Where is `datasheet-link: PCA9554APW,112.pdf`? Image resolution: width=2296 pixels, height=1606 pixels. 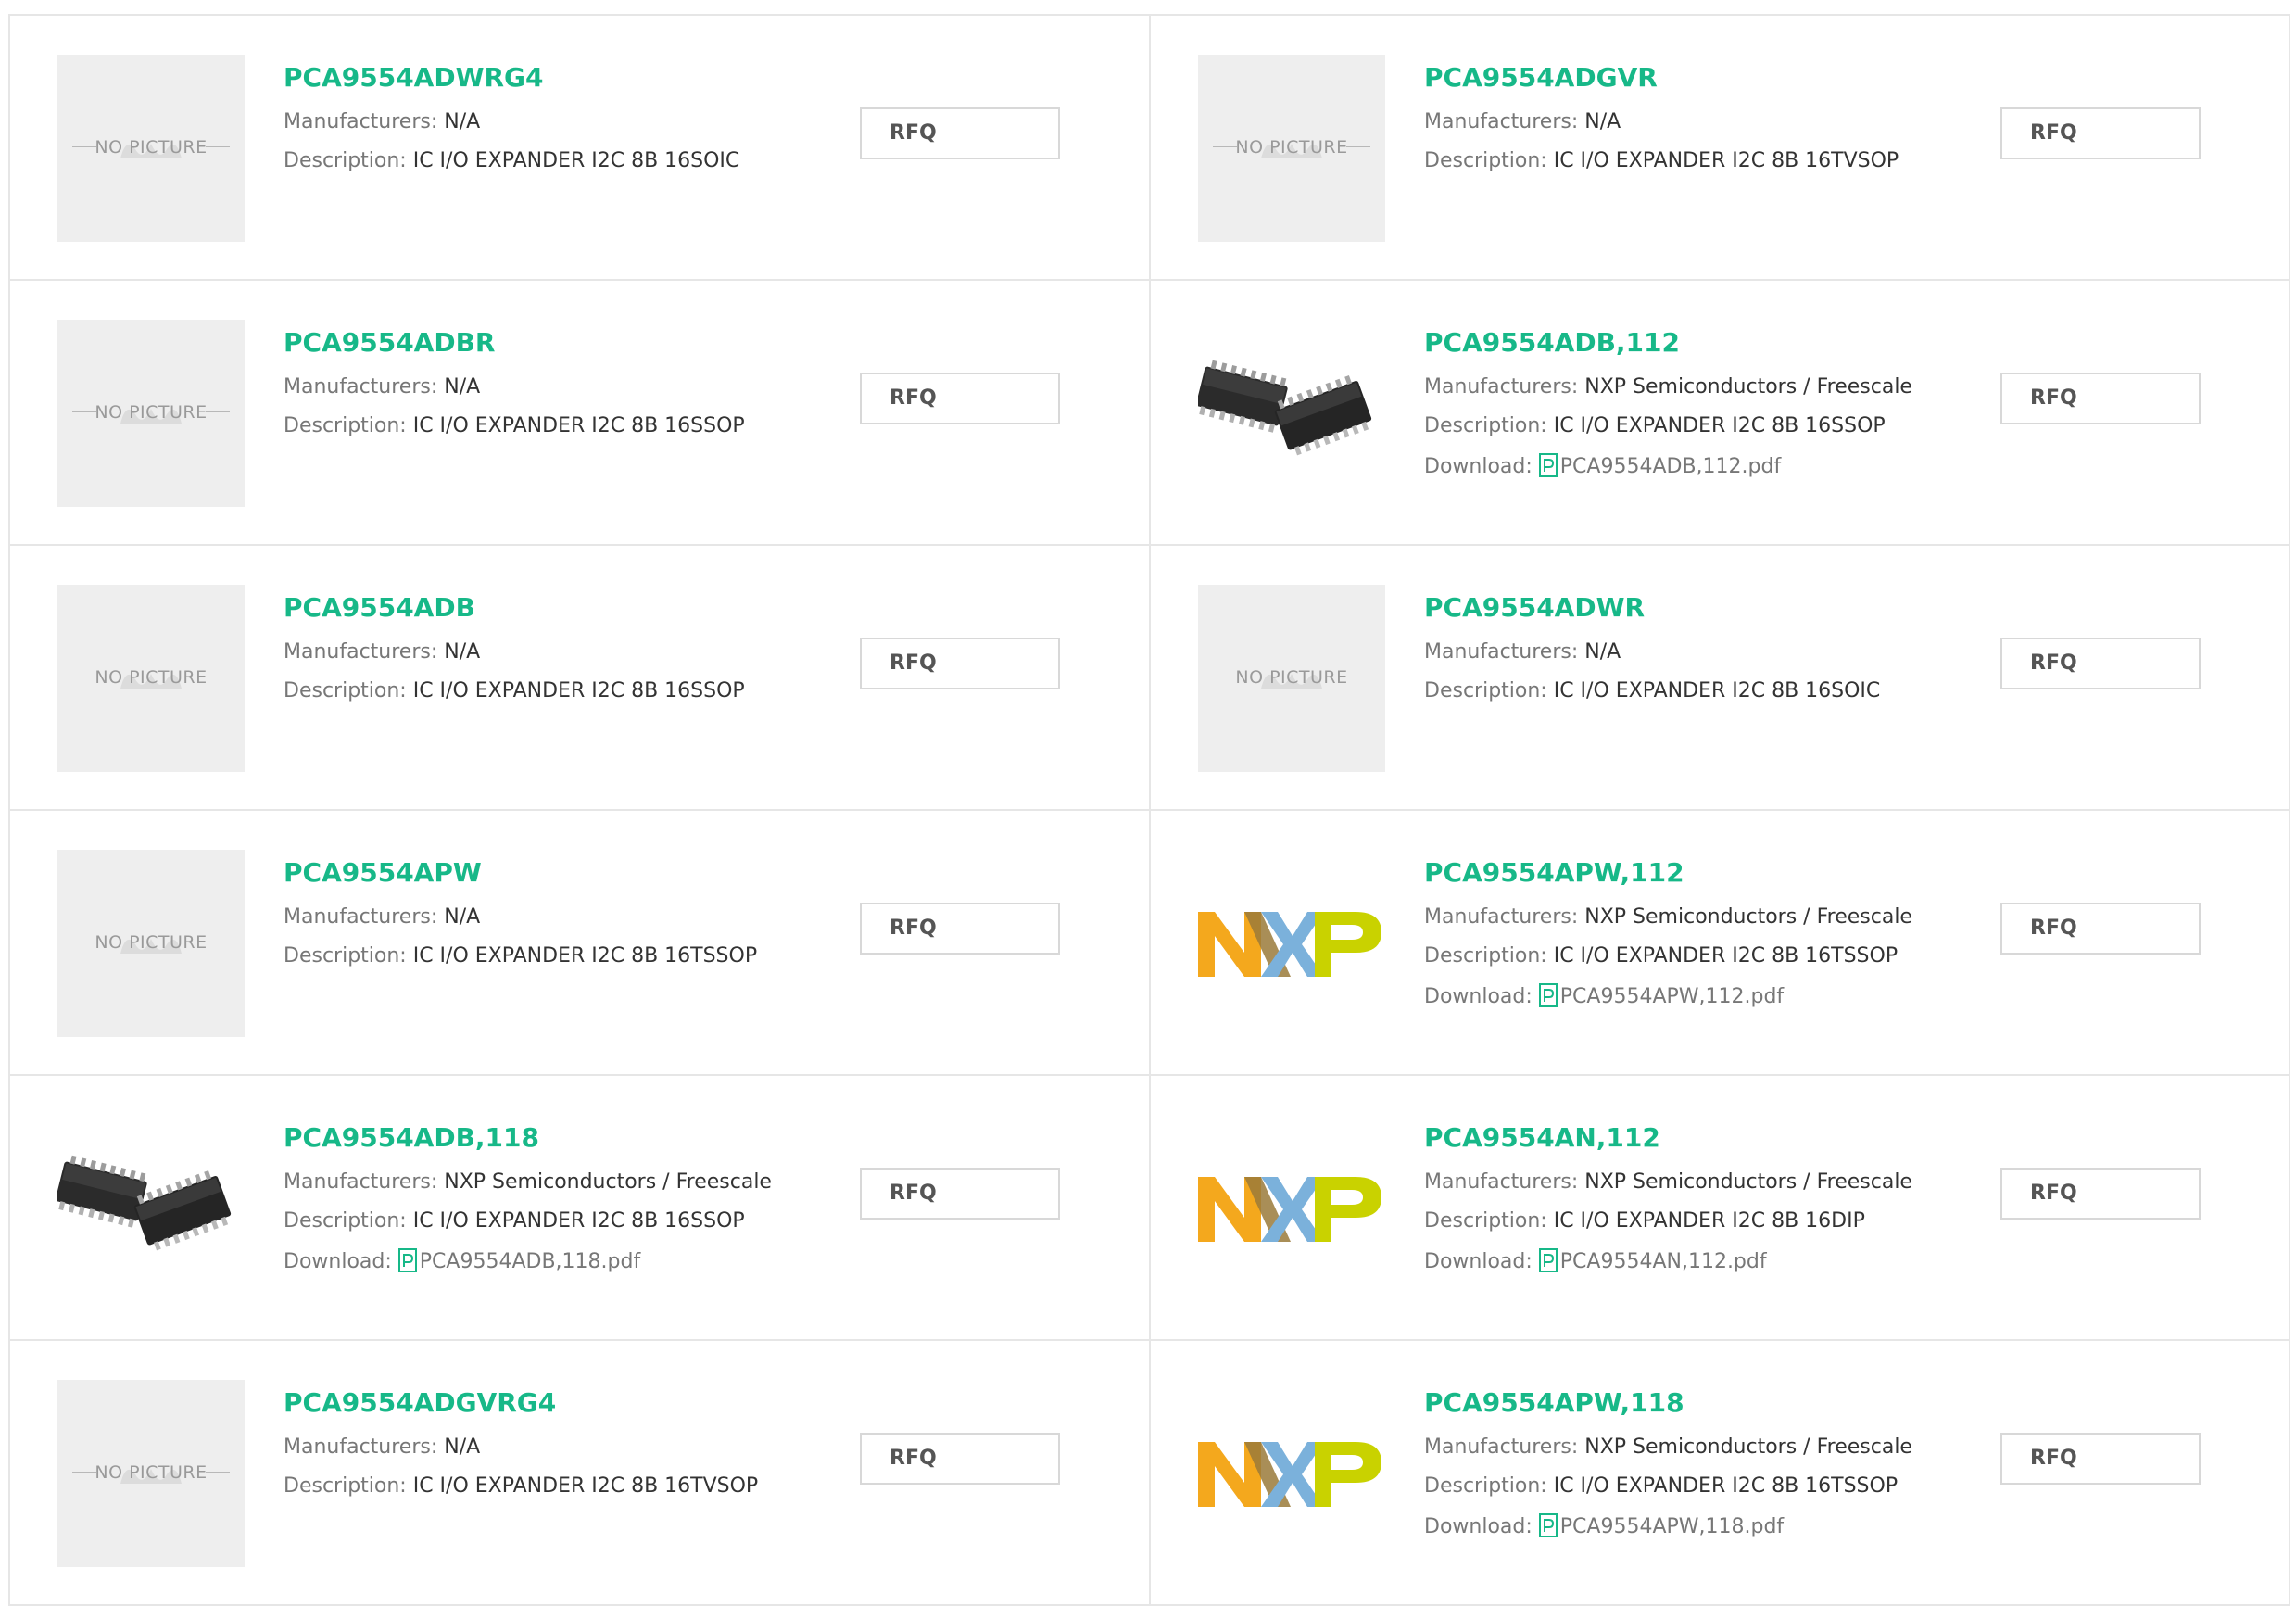 datasheet-link: PCA9554APW,112.pdf is located at coordinates (1662, 996).